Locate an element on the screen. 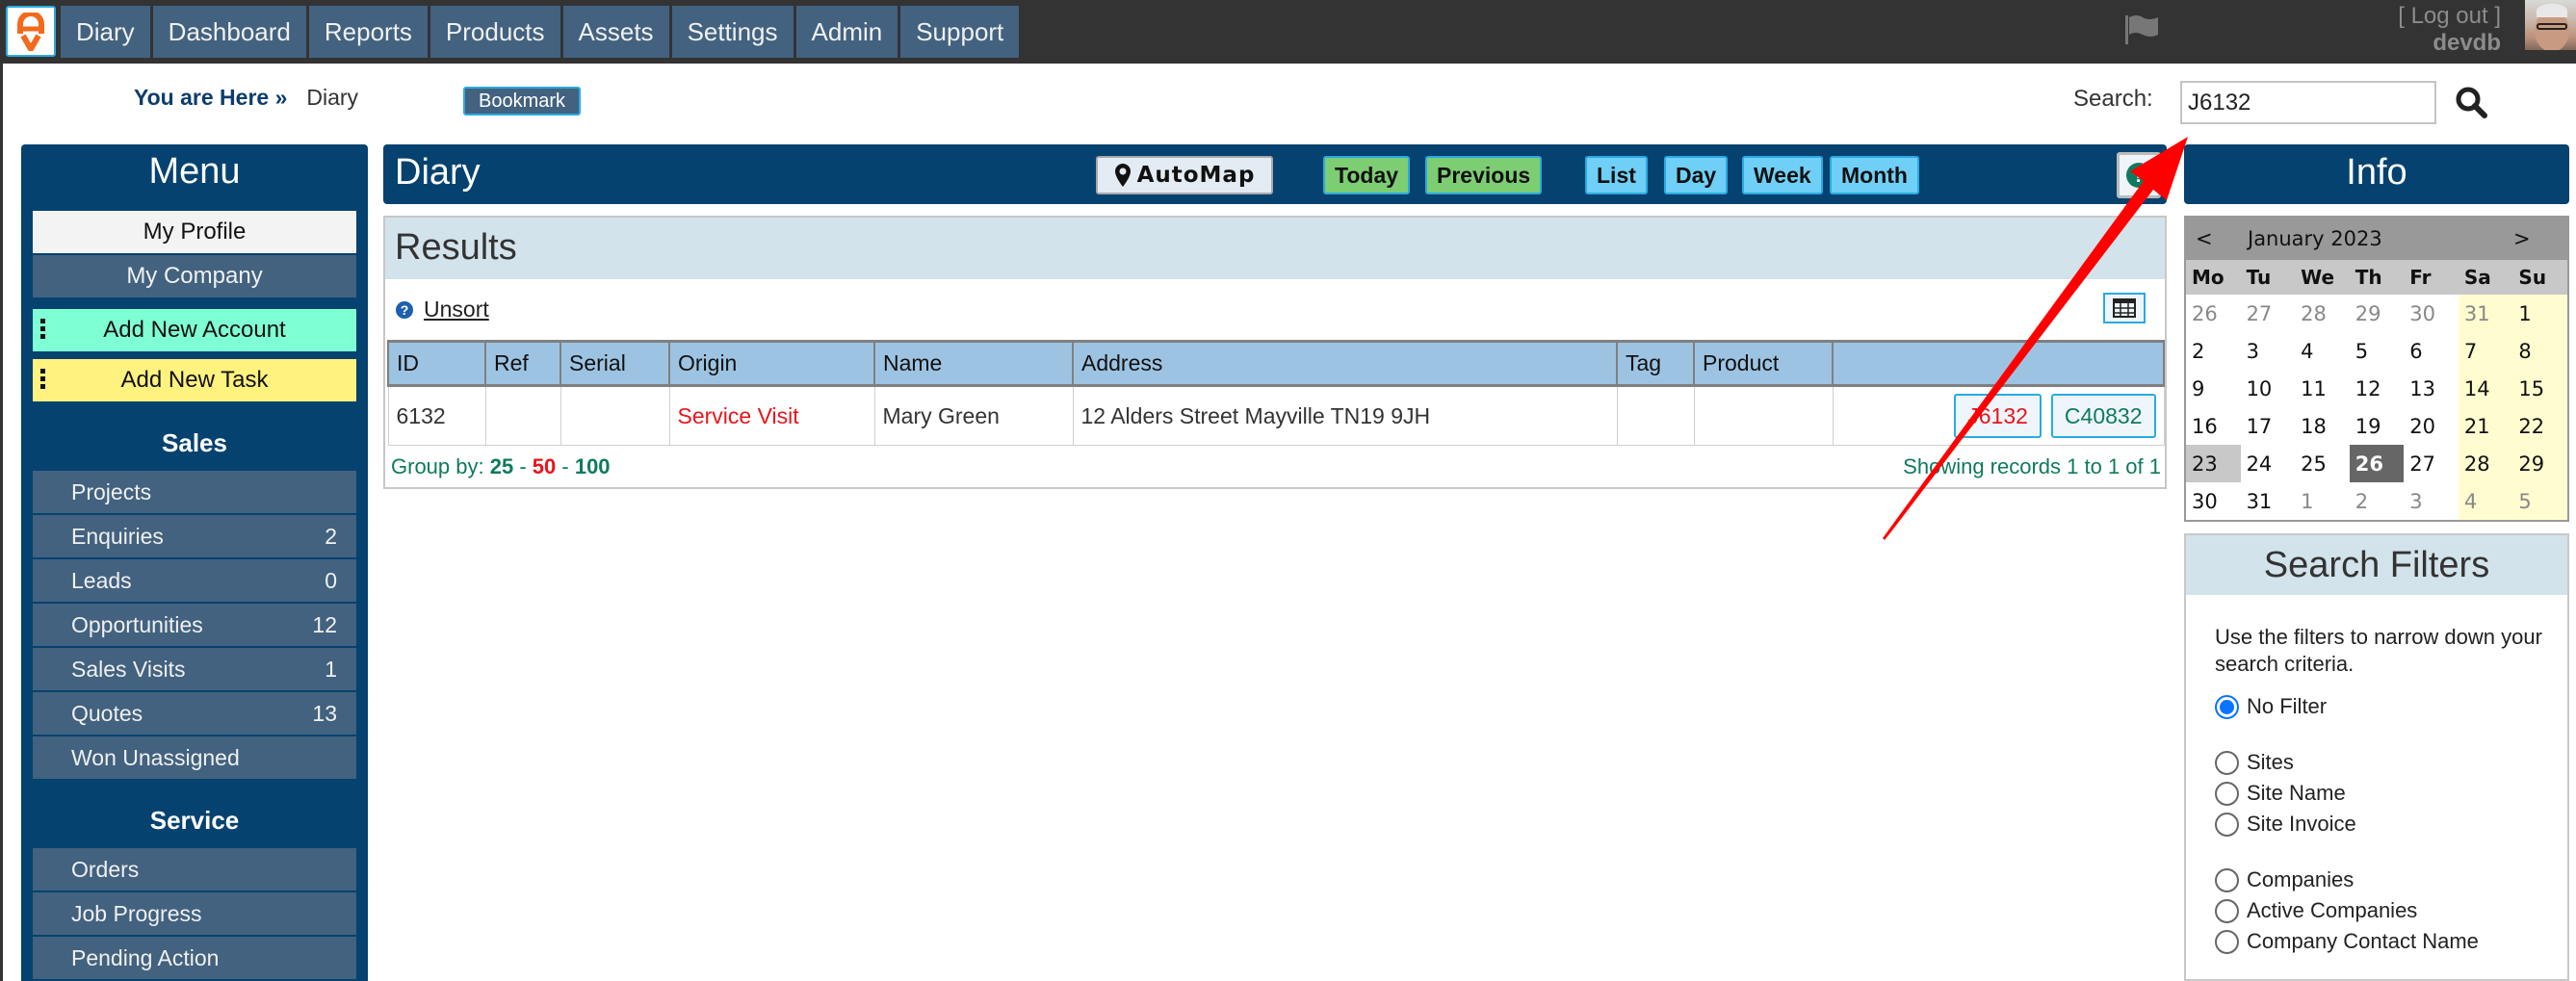 The width and height of the screenshot is (2576, 981). calendar-prev-button: < is located at coordinates (2204, 239).